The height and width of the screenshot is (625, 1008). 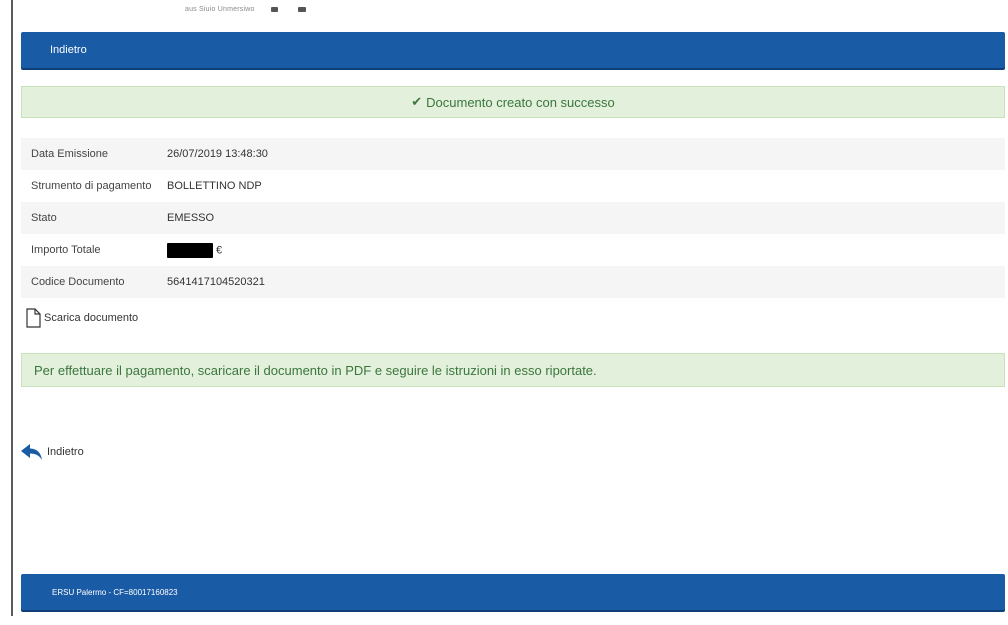 What do you see at coordinates (190, 250) in the screenshot?
I see `redaction-block` at bounding box center [190, 250].